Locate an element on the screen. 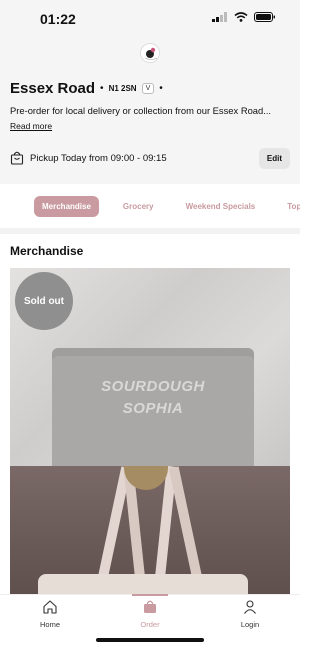 The image size is (320, 650). status-icons is located at coordinates (244, 17).